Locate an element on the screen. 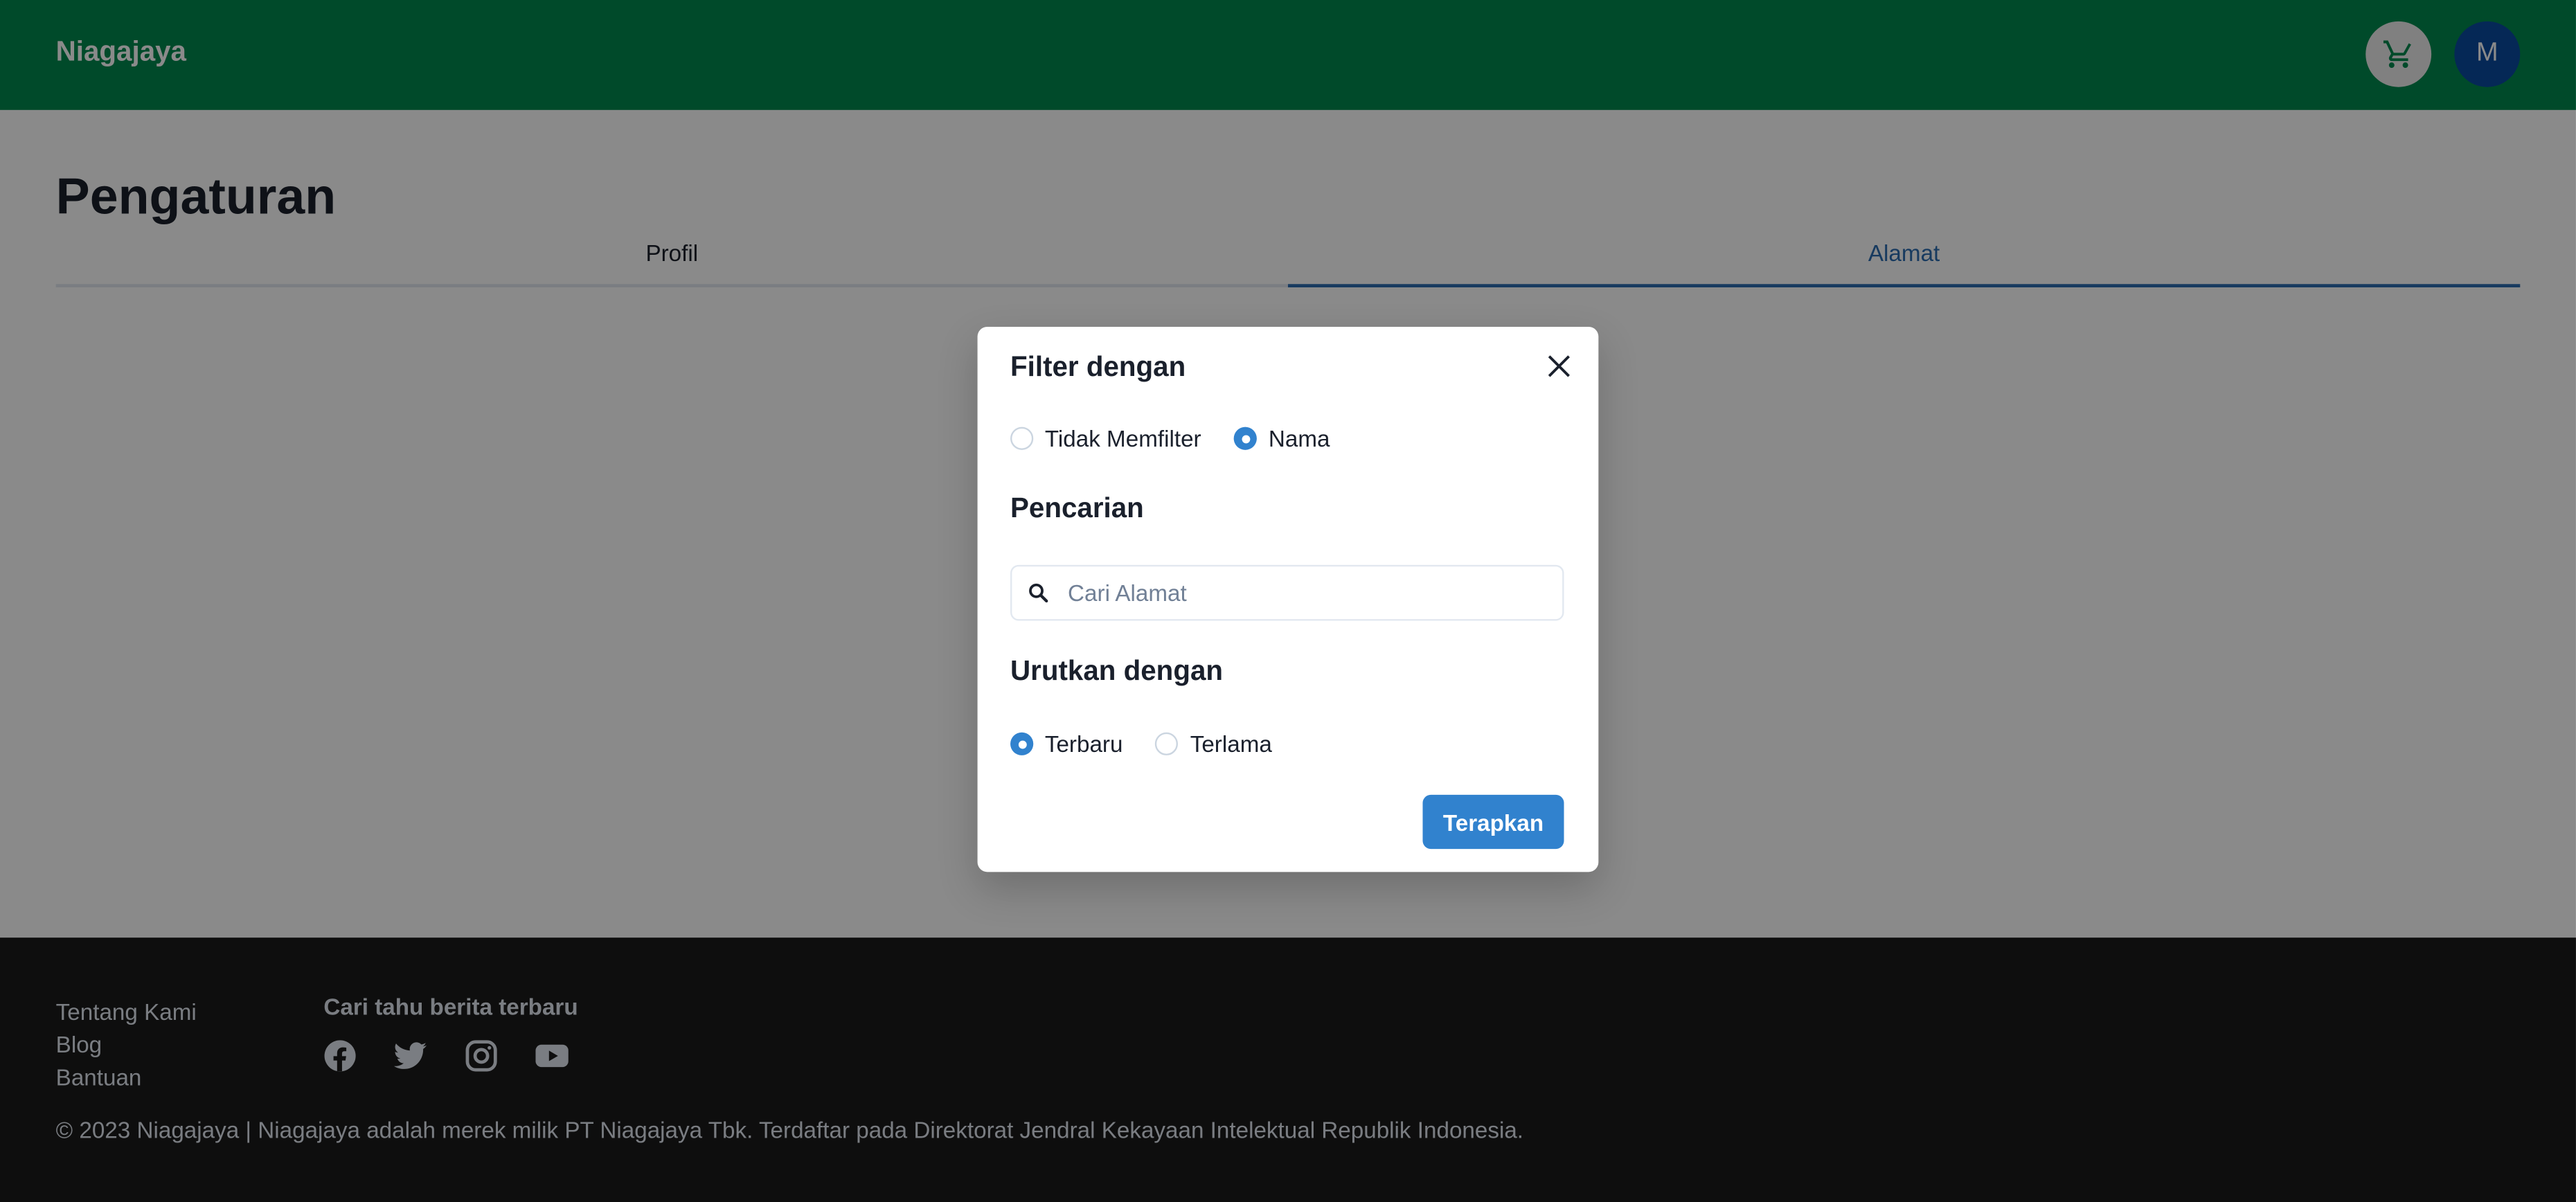 The width and height of the screenshot is (2576, 1202). filter-option-label: Nama is located at coordinates (1299, 438).